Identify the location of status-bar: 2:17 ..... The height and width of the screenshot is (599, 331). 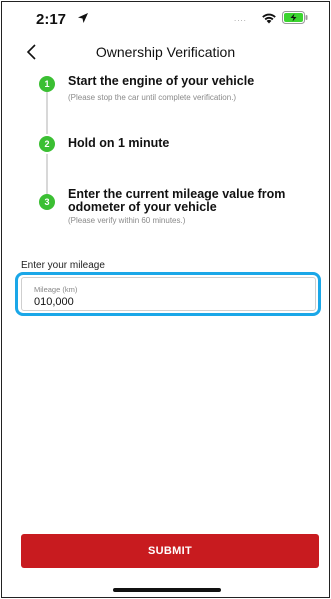
(165, 19).